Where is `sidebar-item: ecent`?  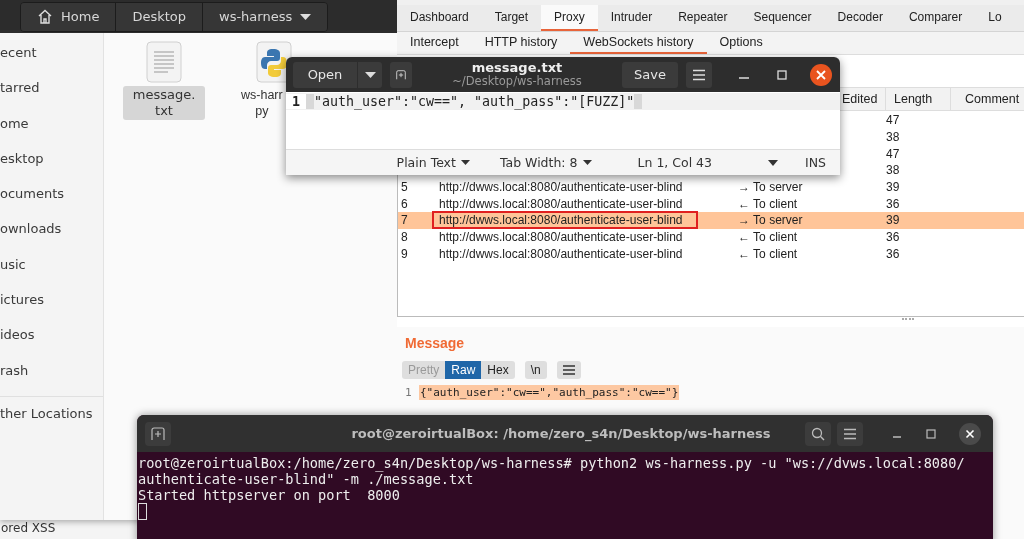
sidebar-item: ecent is located at coordinates (51, 53).